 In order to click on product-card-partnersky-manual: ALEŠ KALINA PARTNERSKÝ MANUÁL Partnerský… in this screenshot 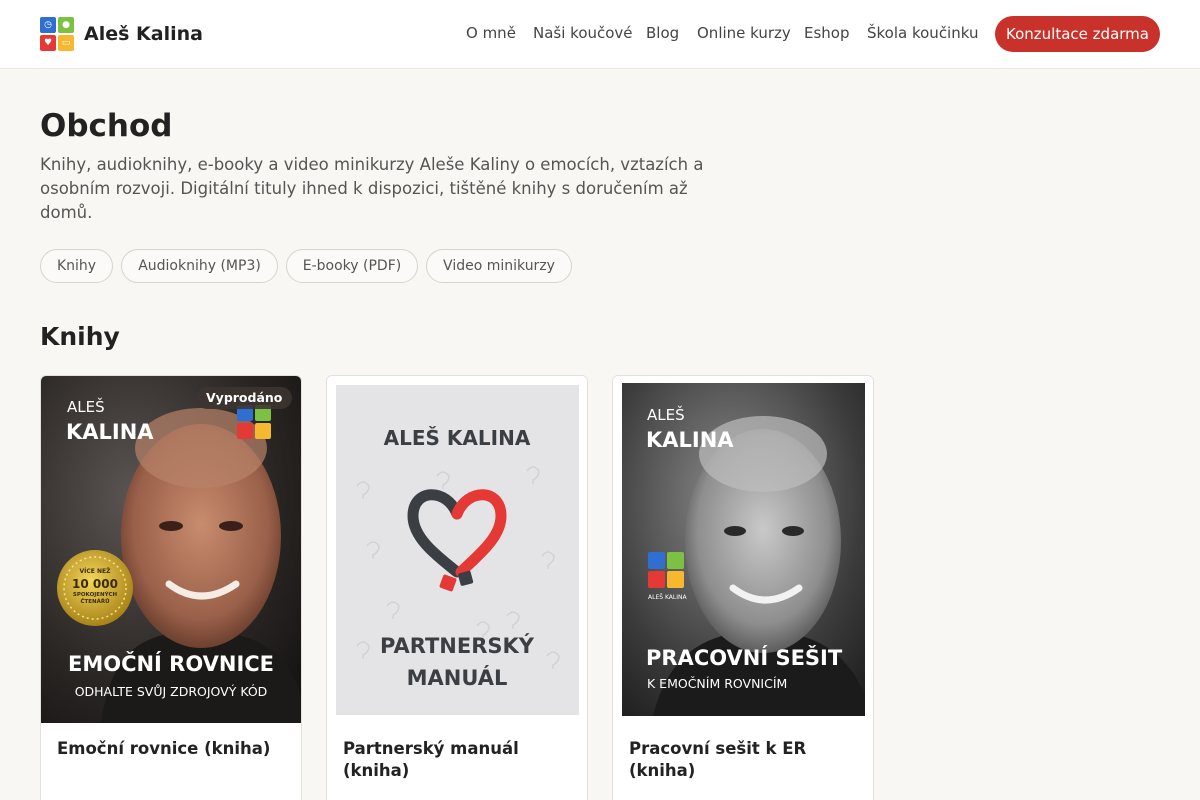, I will do `click(457, 587)`.